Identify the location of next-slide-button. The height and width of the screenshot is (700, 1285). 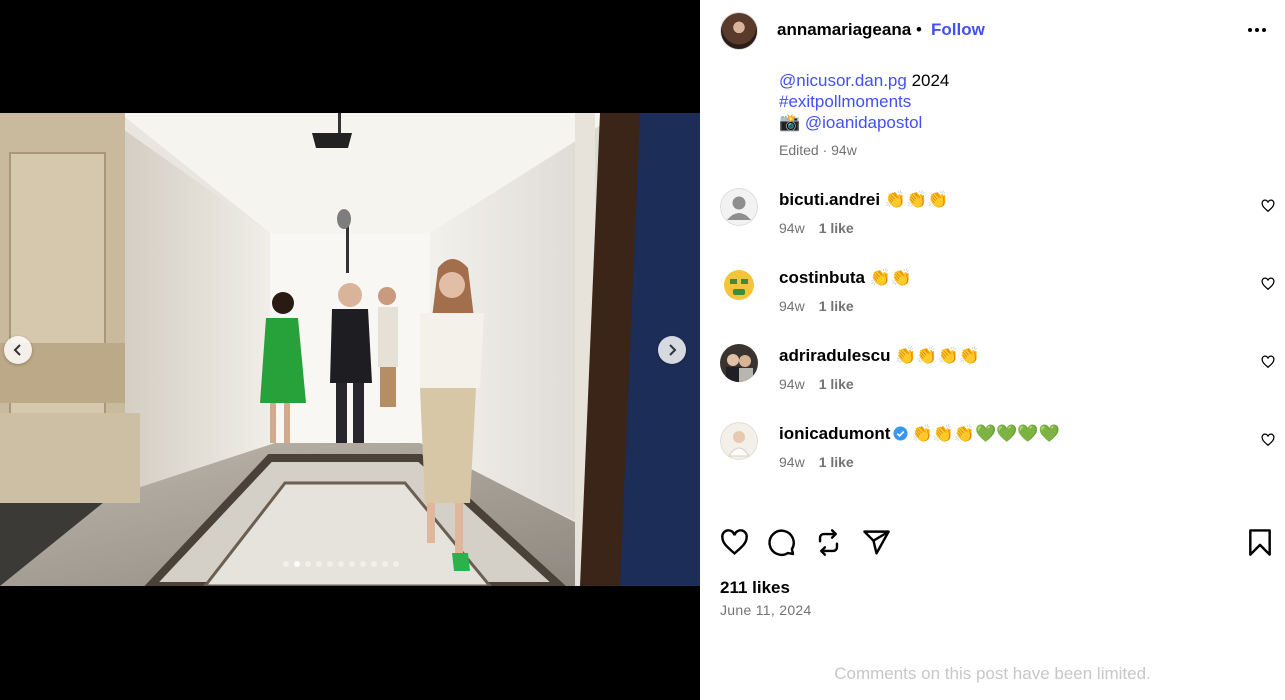
(672, 350).